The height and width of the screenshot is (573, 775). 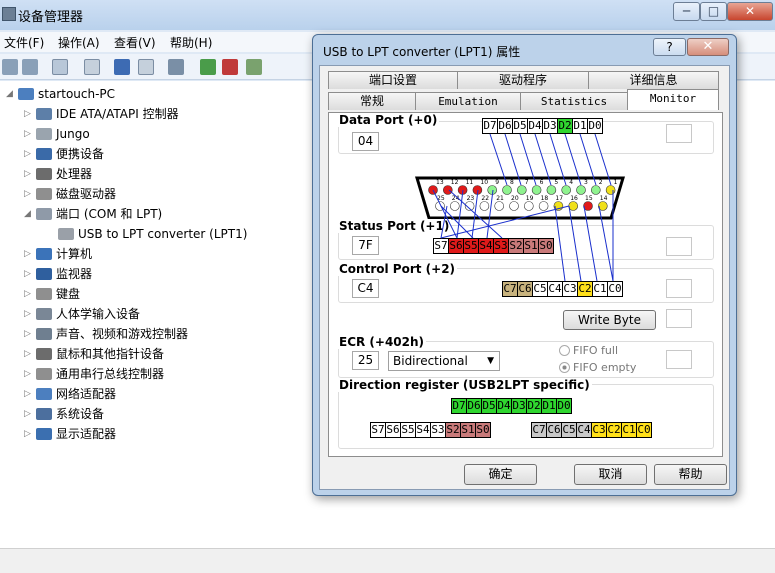 I want to click on back-arrow-icon, so click(x=10, y=67).